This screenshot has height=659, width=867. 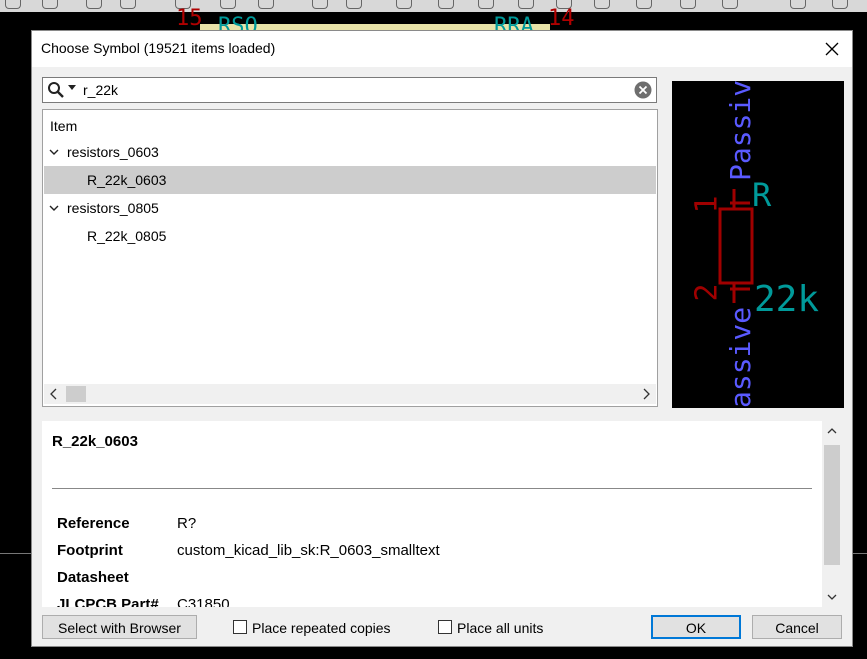 I want to click on field-value: custom_kicad_lib_sk:R_0603_smalltext, so click(x=308, y=550).